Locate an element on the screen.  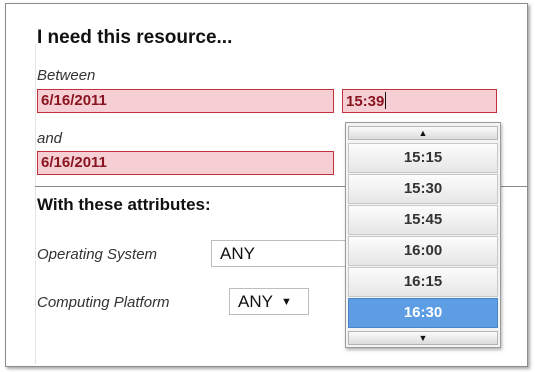
start-time-value: 15:39 is located at coordinates (365, 101).